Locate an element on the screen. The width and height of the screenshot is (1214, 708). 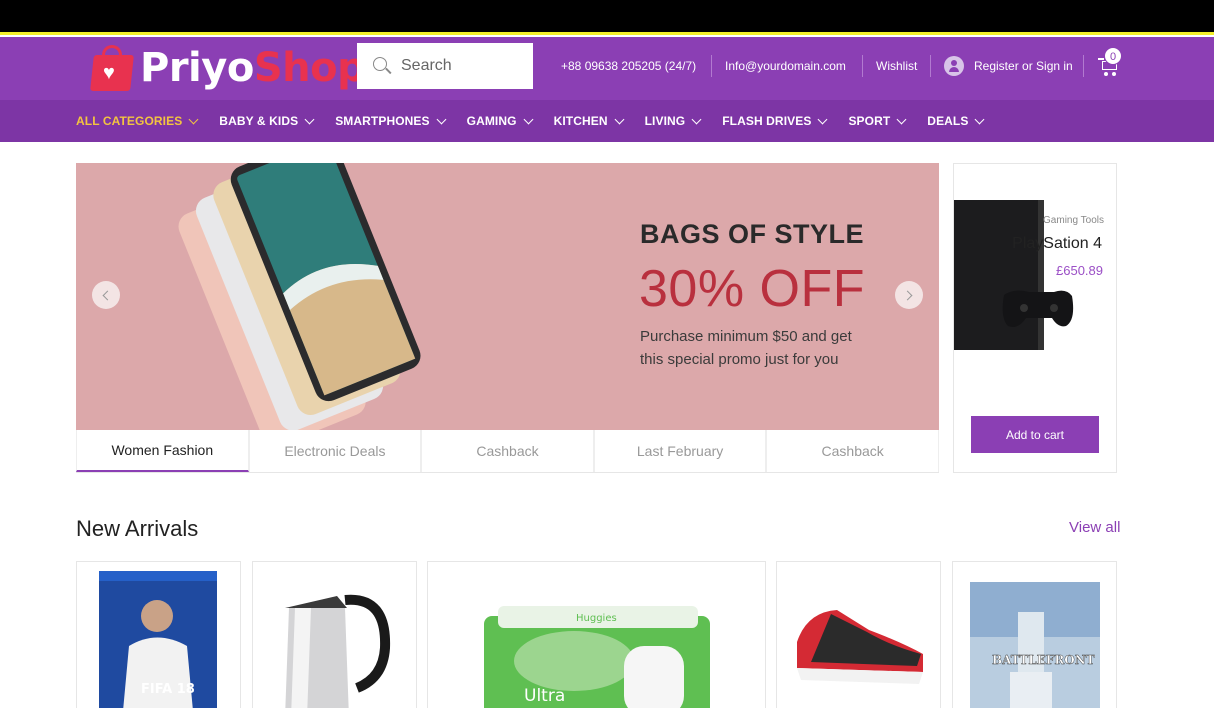
nav-label: DEALS is located at coordinates (948, 121).